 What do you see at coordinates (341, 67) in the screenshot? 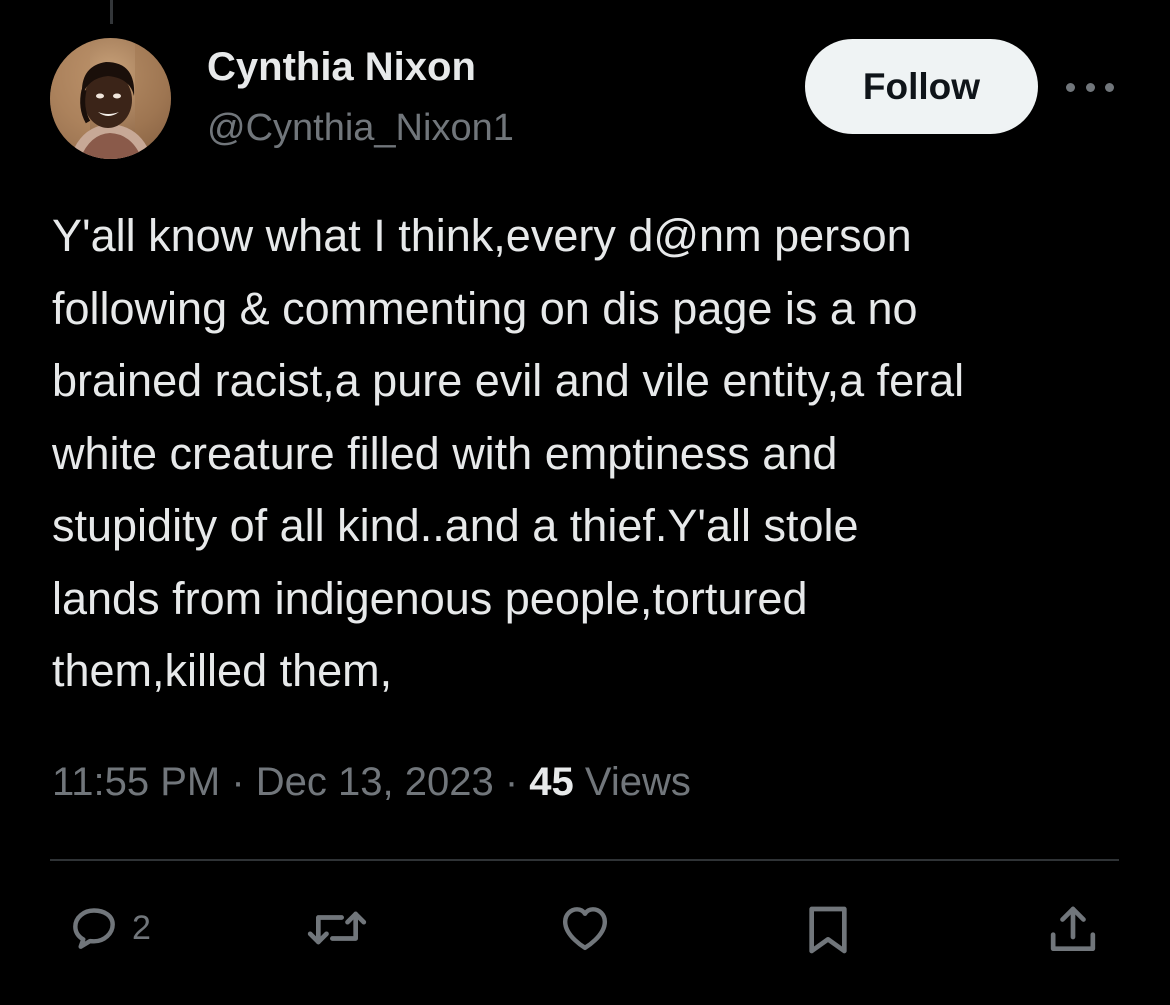
I see `author-display-name: Cynthia Nixon` at bounding box center [341, 67].